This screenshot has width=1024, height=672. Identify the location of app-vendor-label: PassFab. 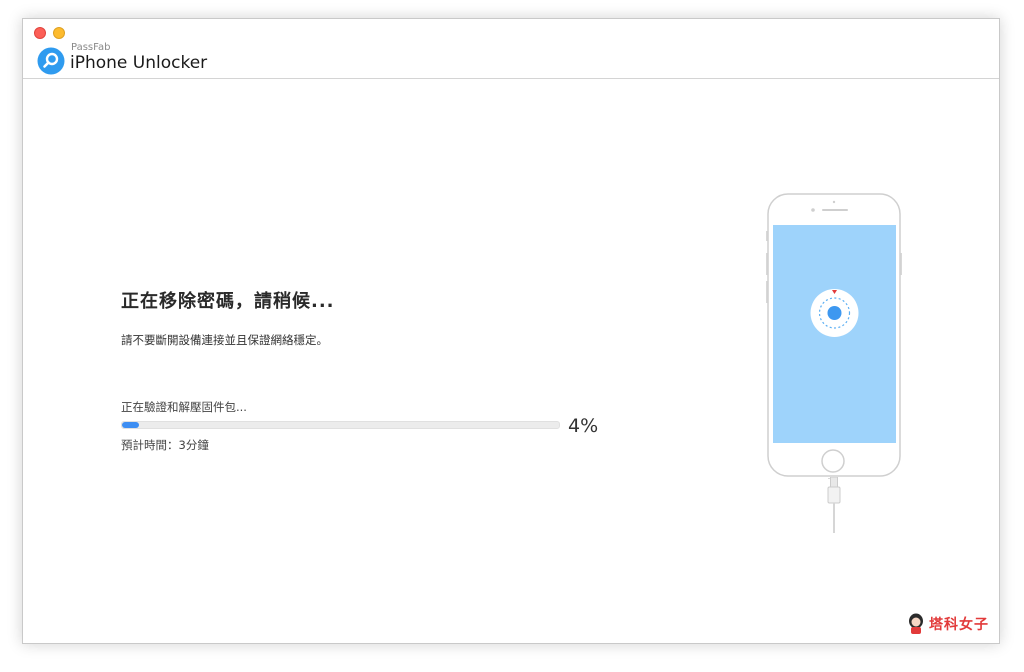
(91, 47).